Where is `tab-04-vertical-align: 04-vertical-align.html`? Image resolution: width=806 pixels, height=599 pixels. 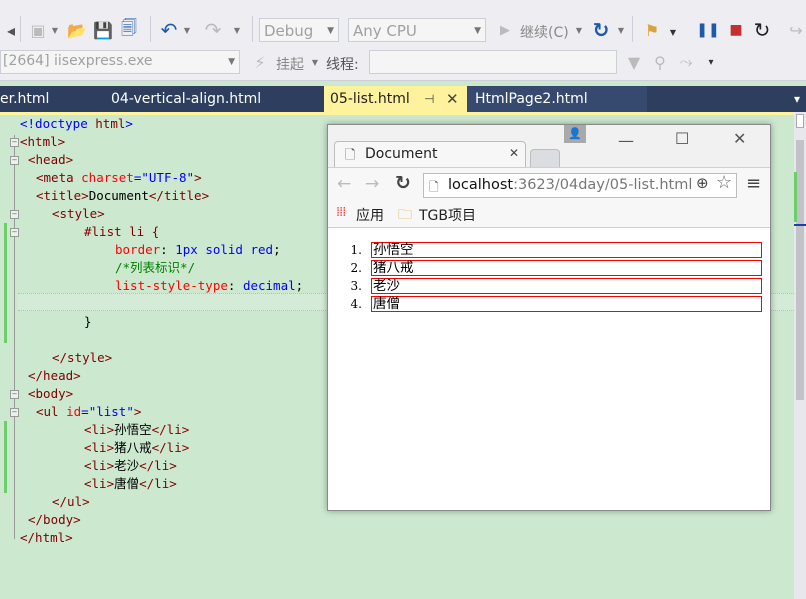
tab-04-vertical-align: 04-vertical-align.html is located at coordinates (212, 99).